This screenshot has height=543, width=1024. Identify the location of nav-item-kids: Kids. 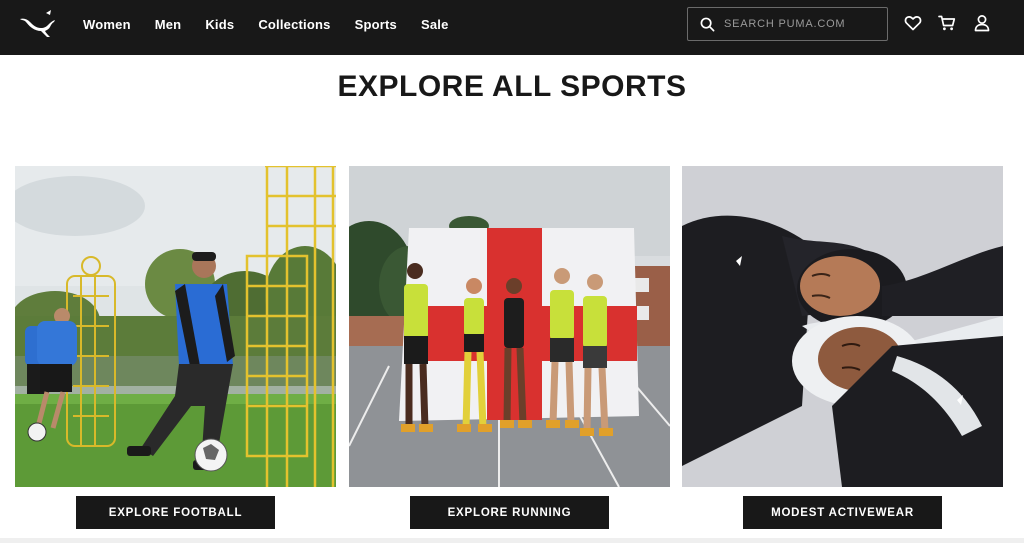
(219, 24).